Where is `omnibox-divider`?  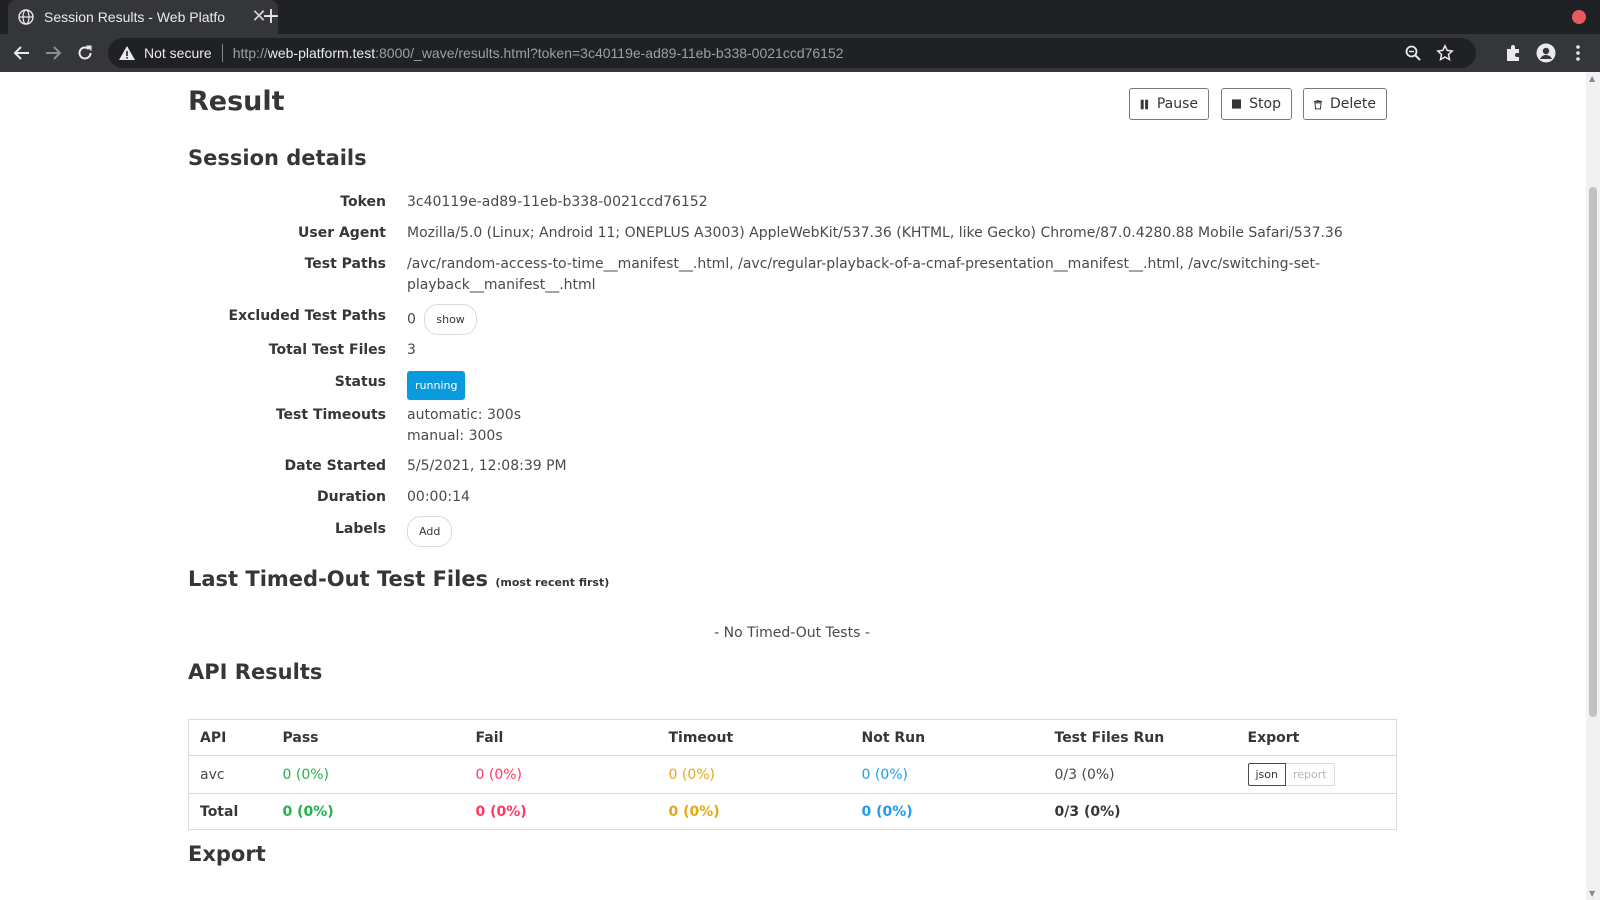
omnibox-divider is located at coordinates (222, 53).